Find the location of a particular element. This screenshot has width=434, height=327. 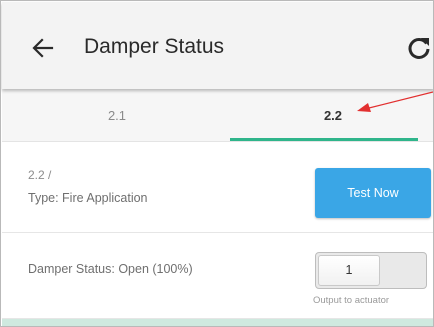

bottom-strip is located at coordinates (217, 322).